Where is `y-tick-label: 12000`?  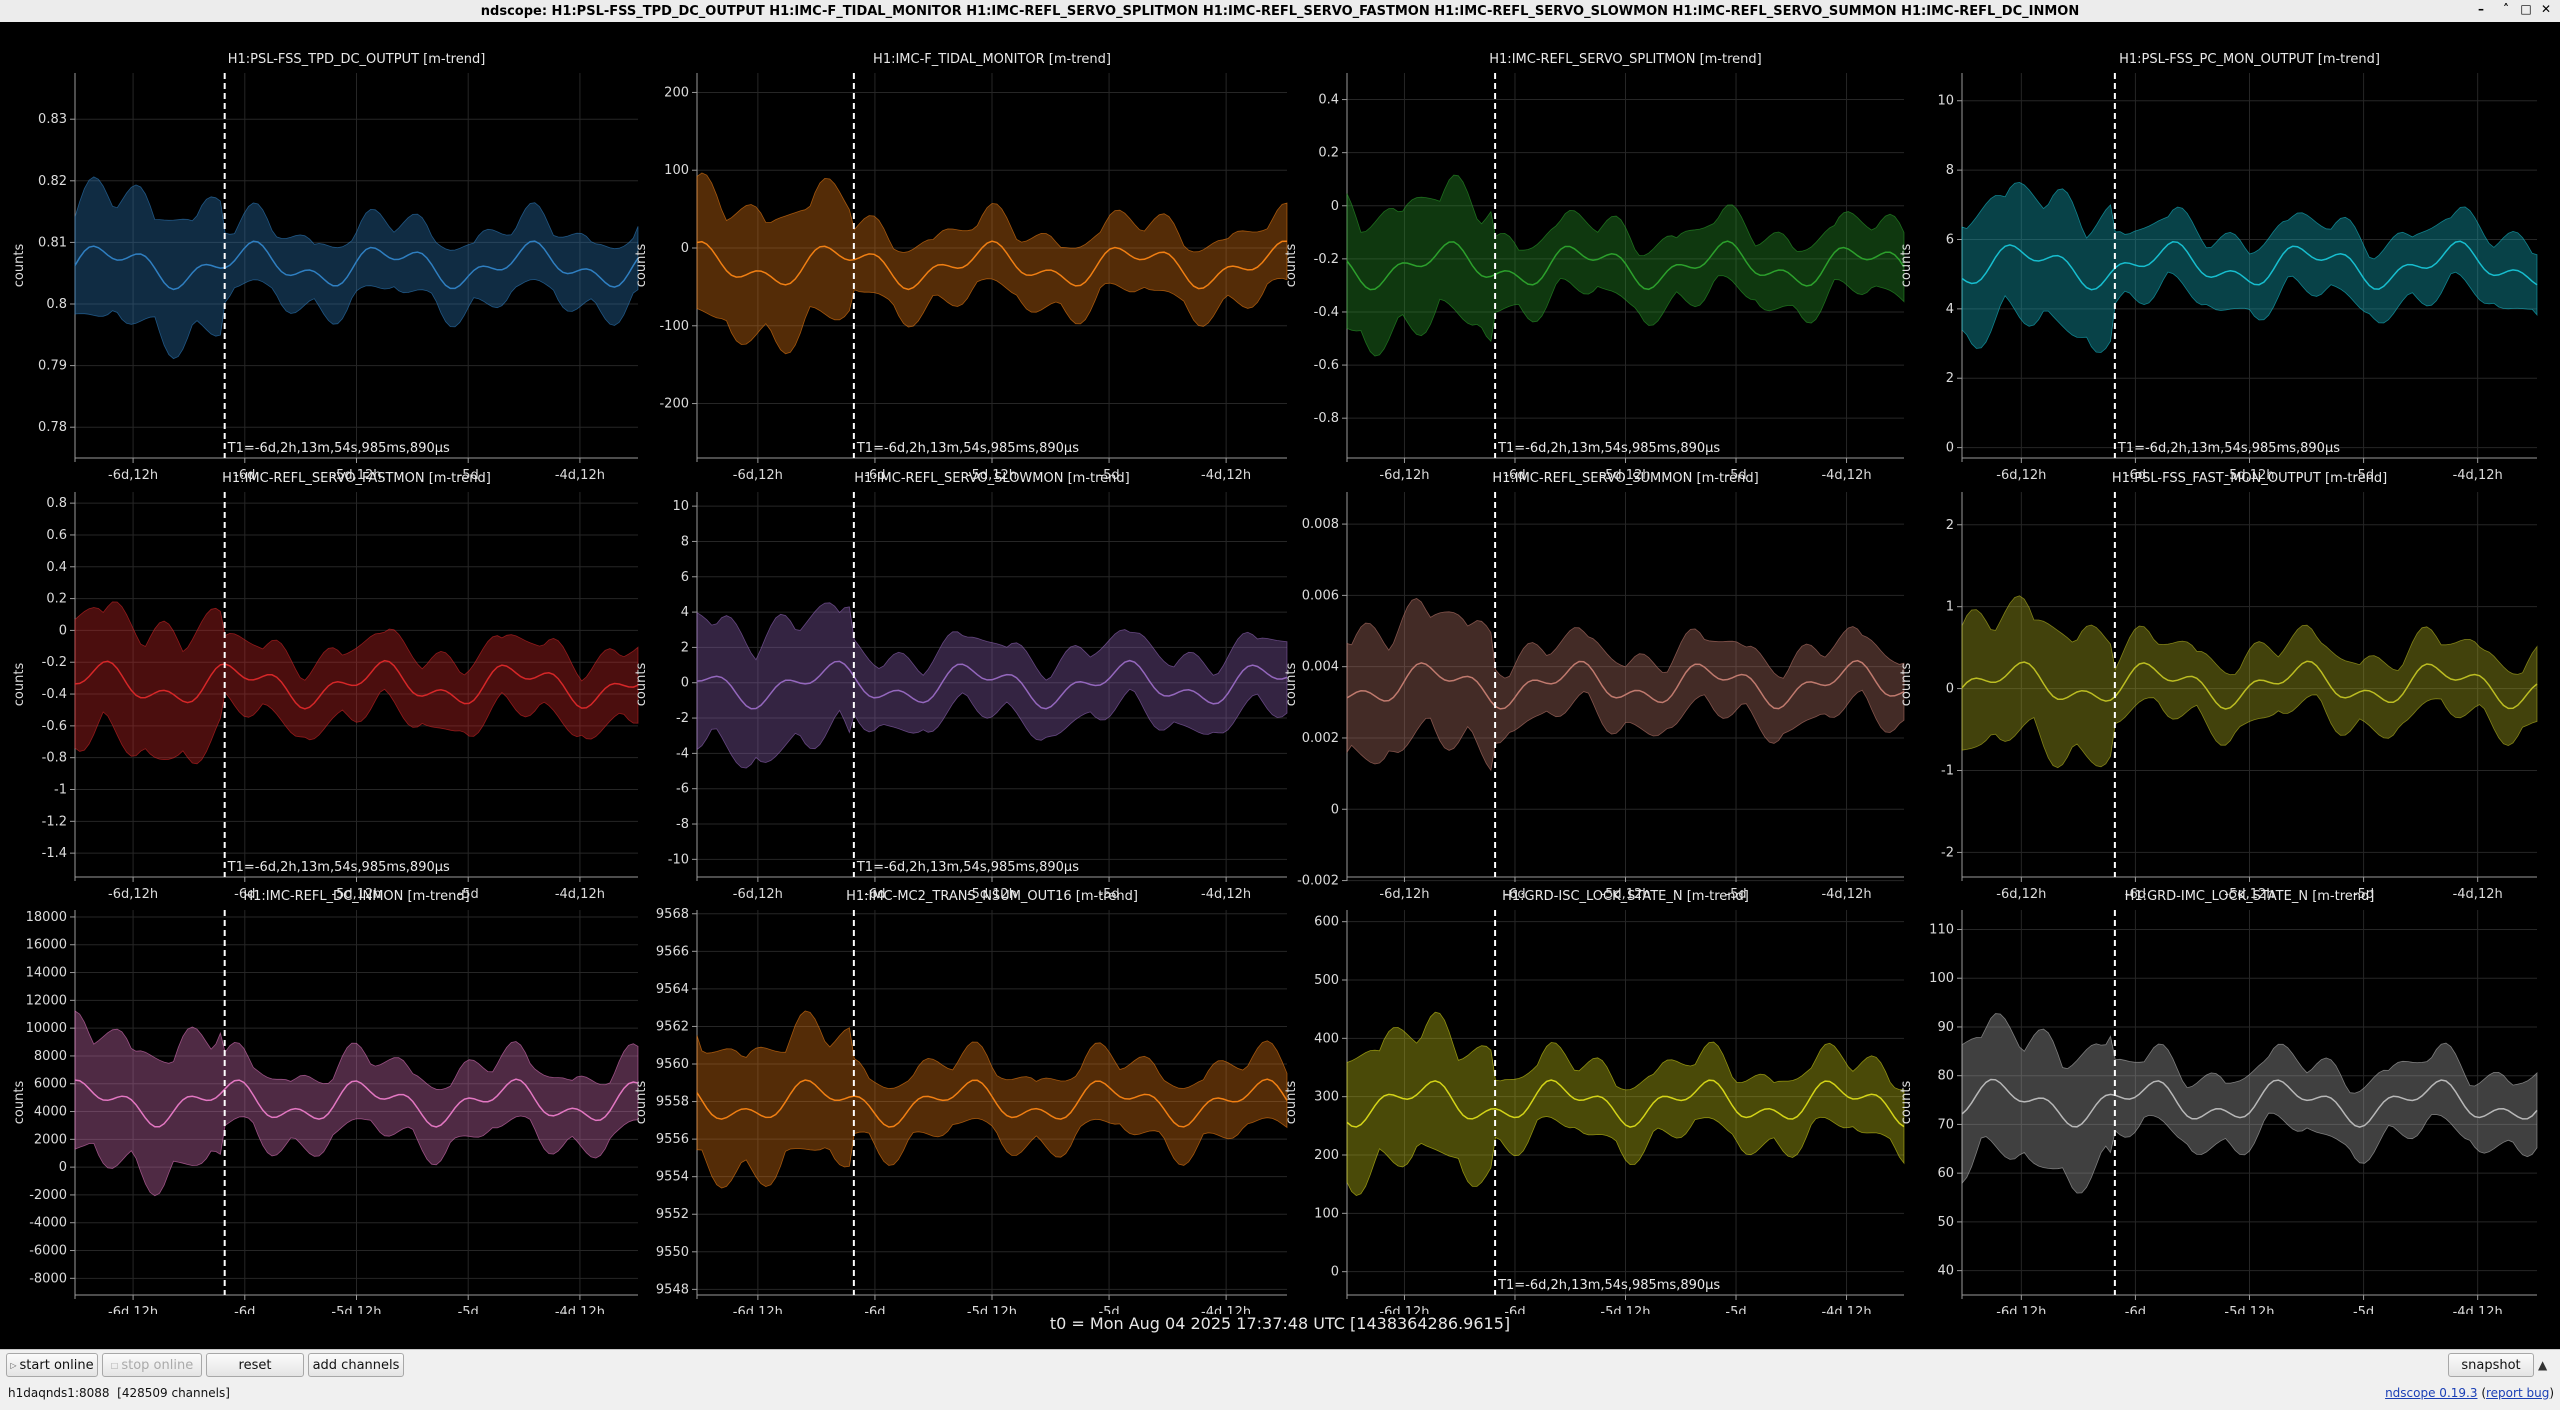 y-tick-label: 12000 is located at coordinates (46, 1000).